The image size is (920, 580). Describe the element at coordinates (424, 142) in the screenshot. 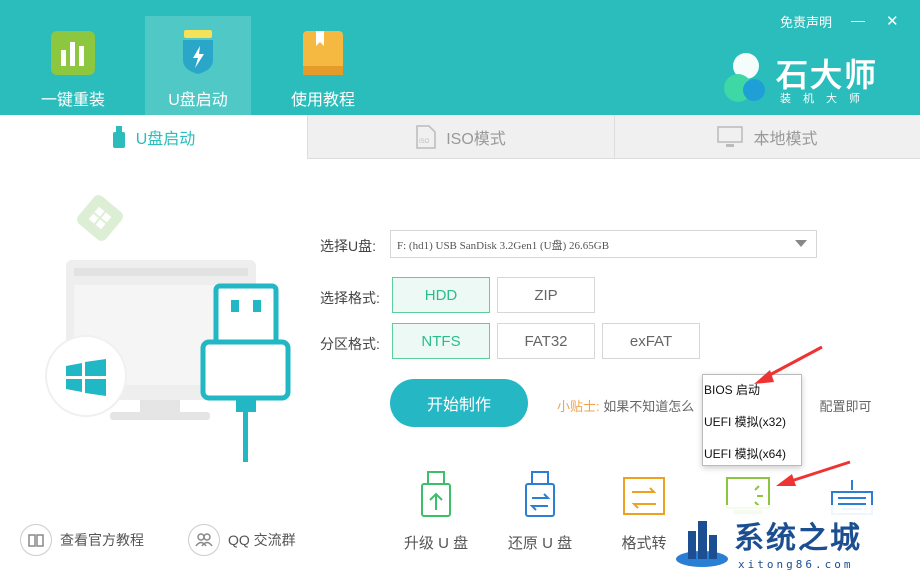

I see `svg-text: ISO` at that location.